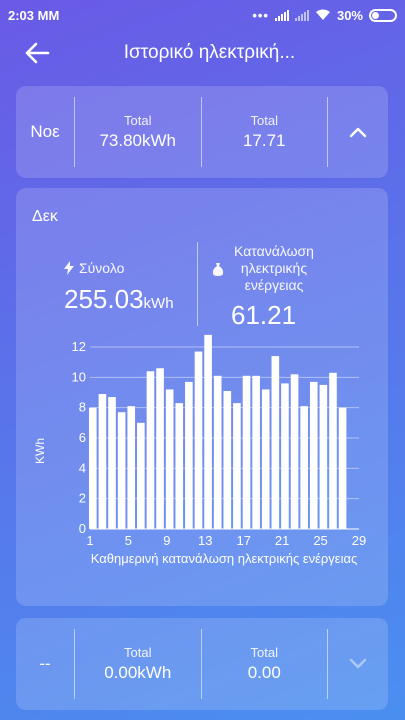 The height and width of the screenshot is (720, 405). Describe the element at coordinates (359, 540) in the screenshot. I see `x-tick-label: 29` at that location.